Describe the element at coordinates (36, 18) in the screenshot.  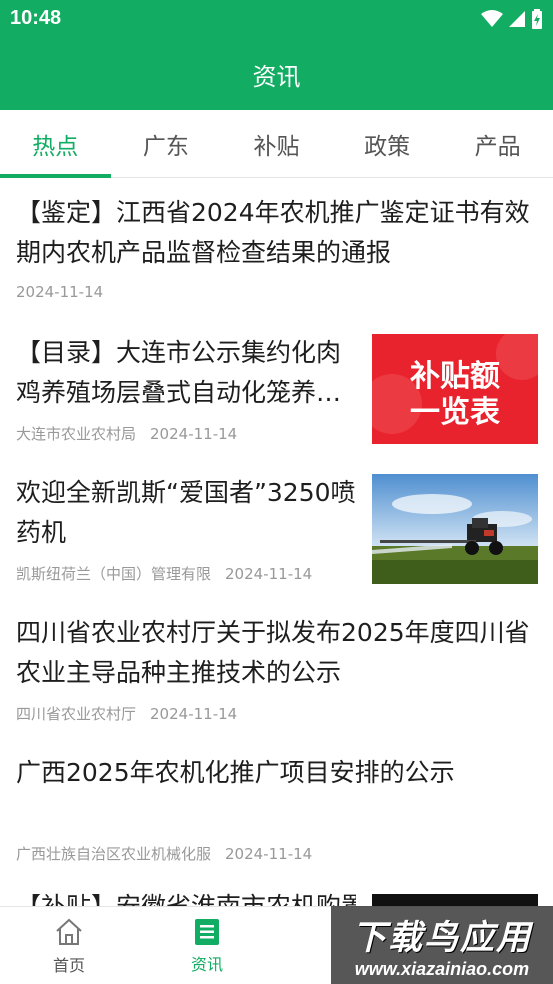
I see `status-time: 10:48` at that location.